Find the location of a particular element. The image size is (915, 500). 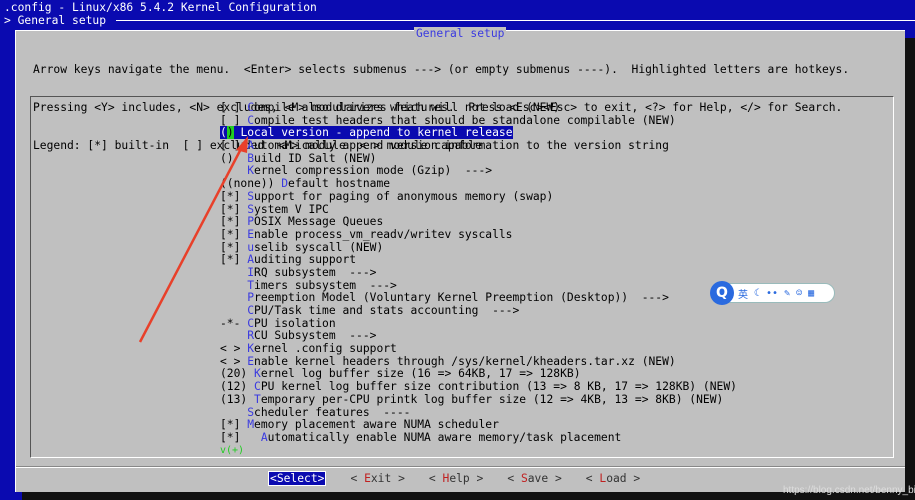

item-label: ystem V IPC is located at coordinates (291, 209).